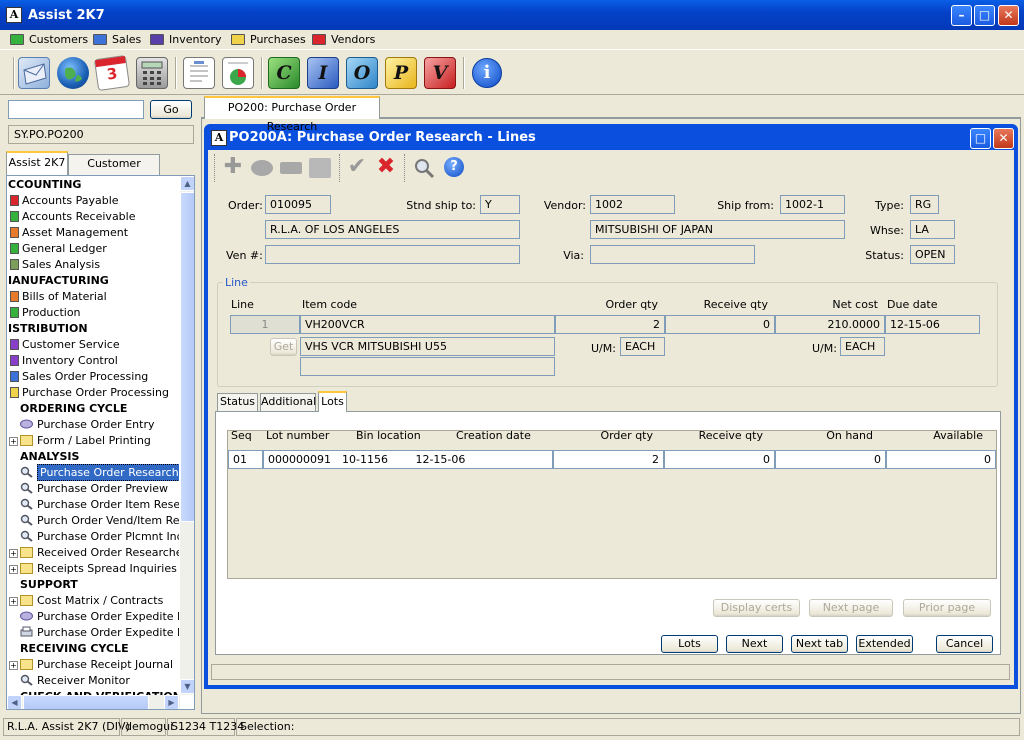  What do you see at coordinates (199, 73) in the screenshot?
I see `document-icon` at bounding box center [199, 73].